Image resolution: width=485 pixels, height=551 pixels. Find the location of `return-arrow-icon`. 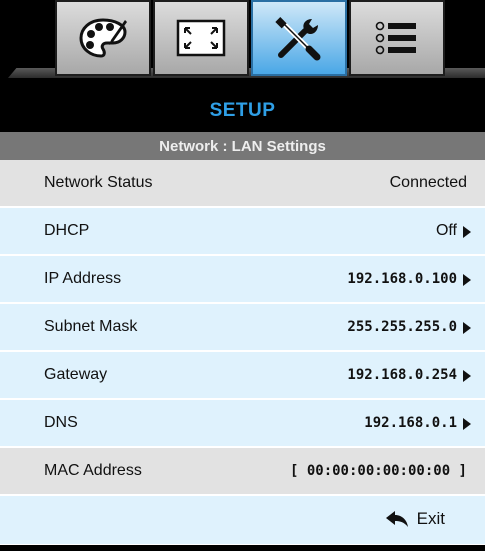

return-arrow-icon is located at coordinates (396, 519).